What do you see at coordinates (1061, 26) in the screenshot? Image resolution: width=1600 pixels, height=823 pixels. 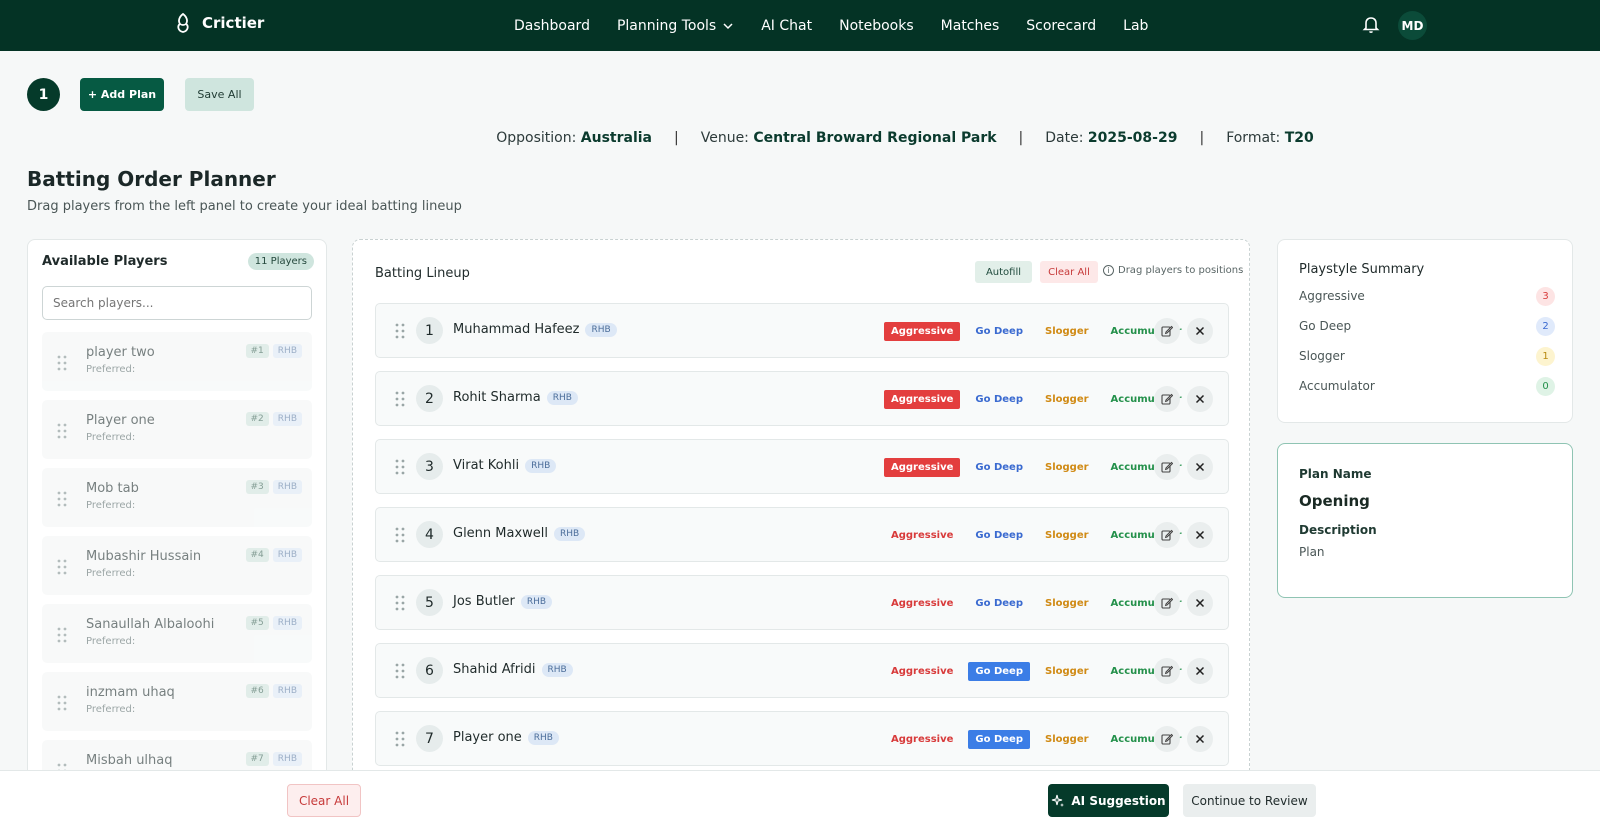 I see `nav-scorecard: Scorecard` at bounding box center [1061, 26].